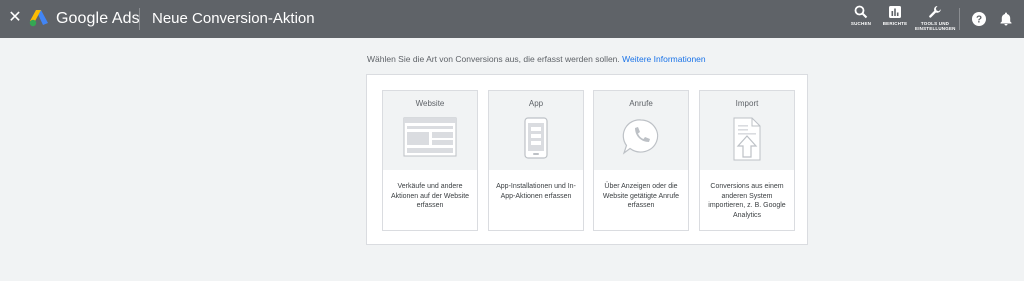 The width and height of the screenshot is (1024, 281). What do you see at coordinates (139, 19) in the screenshot?
I see `header-divider` at bounding box center [139, 19].